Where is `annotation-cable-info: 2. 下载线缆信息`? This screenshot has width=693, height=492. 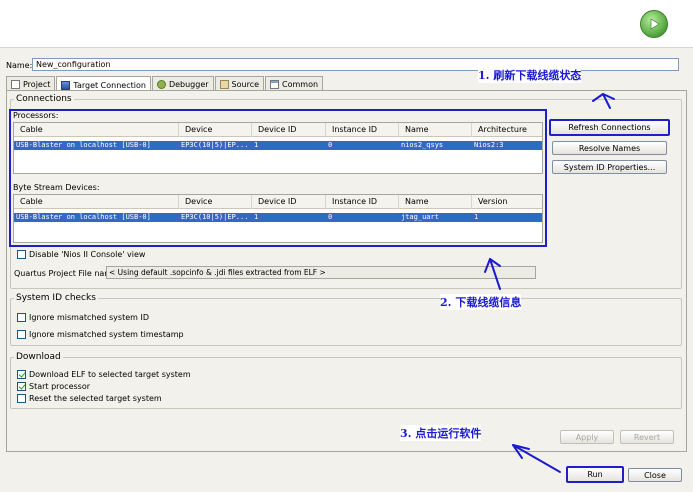 annotation-cable-info: 2. 下载线缆信息 is located at coordinates (481, 302).